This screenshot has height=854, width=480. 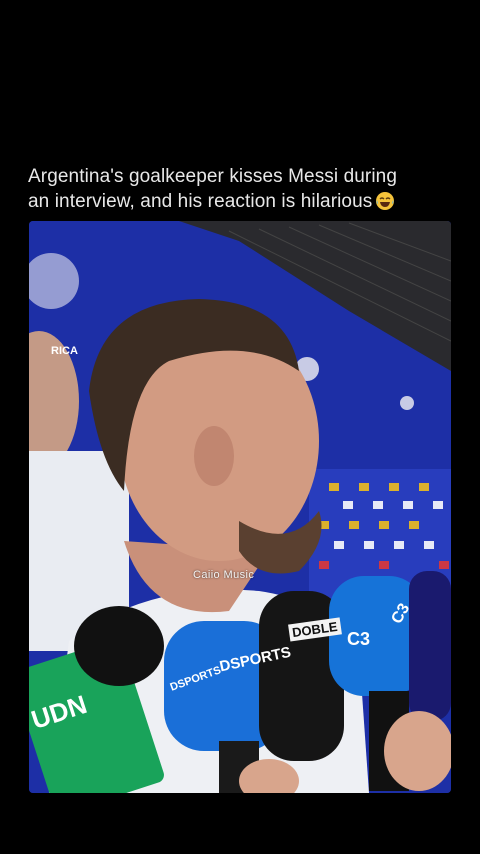 What do you see at coordinates (224, 575) in the screenshot?
I see `watermark: Caiio Music` at bounding box center [224, 575].